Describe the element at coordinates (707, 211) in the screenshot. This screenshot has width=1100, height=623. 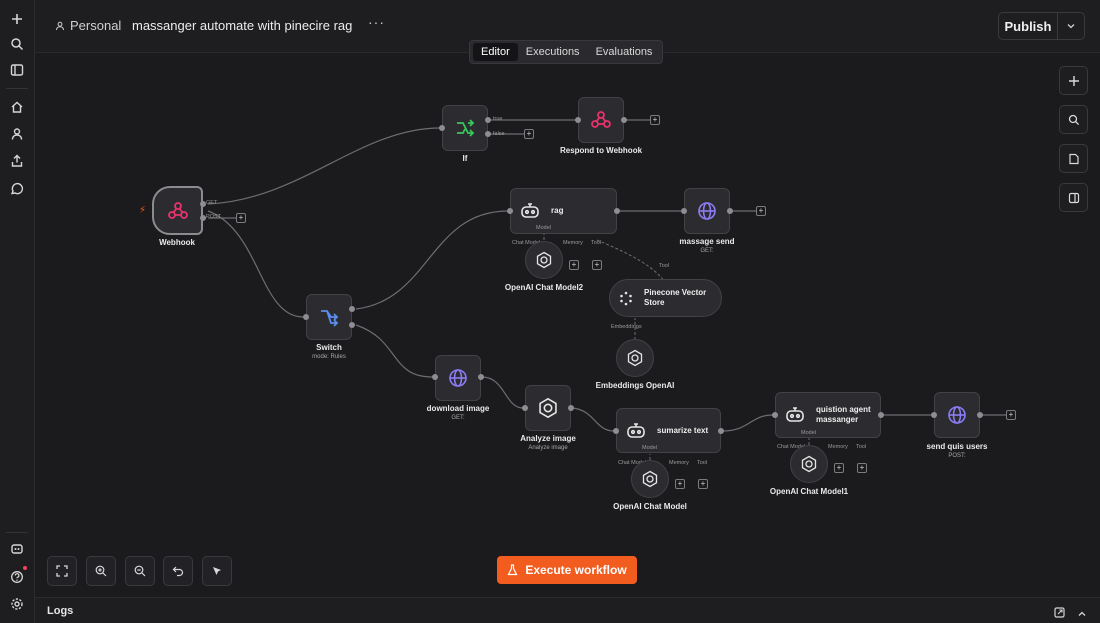
I see `node-massage-send` at that location.